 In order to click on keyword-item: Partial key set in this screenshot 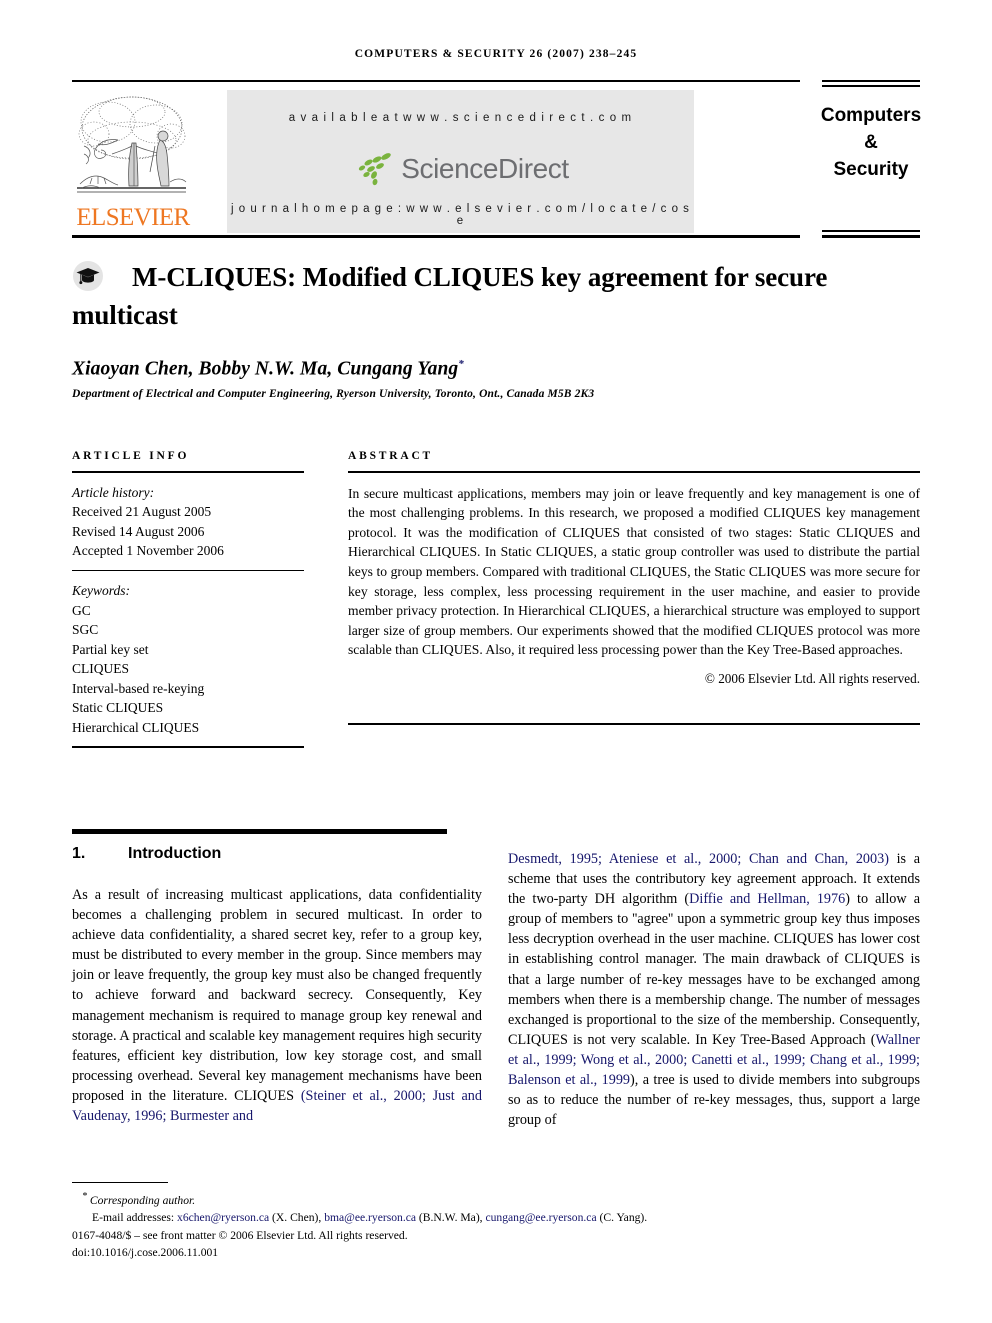, I will do `click(110, 649)`.